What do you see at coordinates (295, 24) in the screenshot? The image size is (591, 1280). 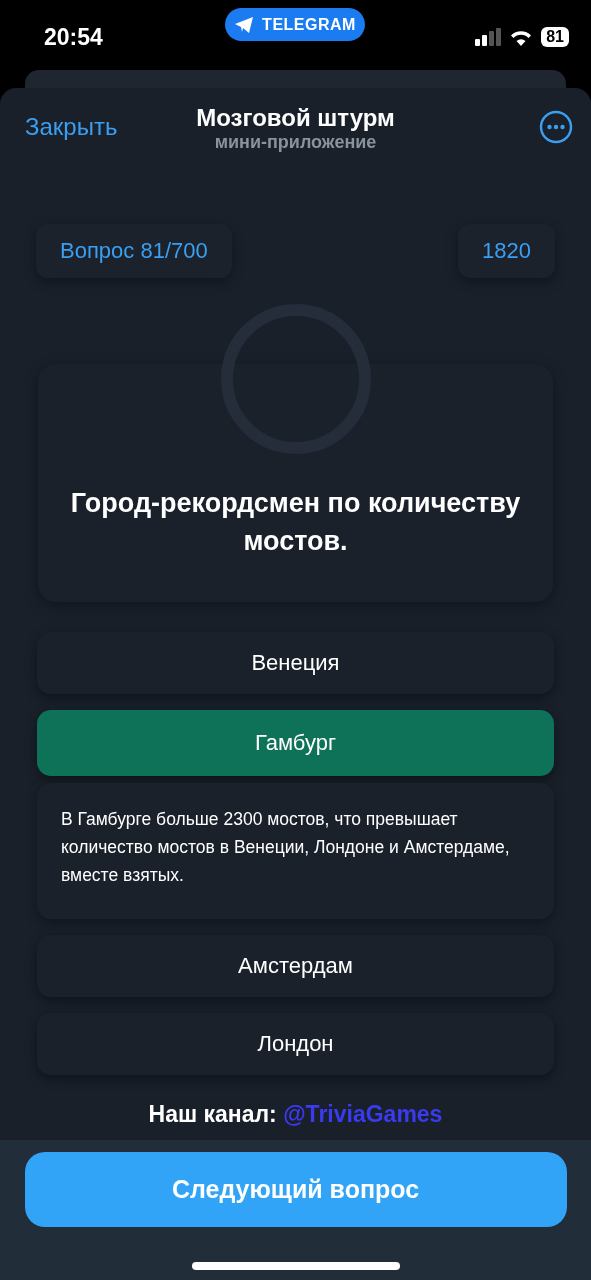 I see `telegram-pill: TELEGRAM` at bounding box center [295, 24].